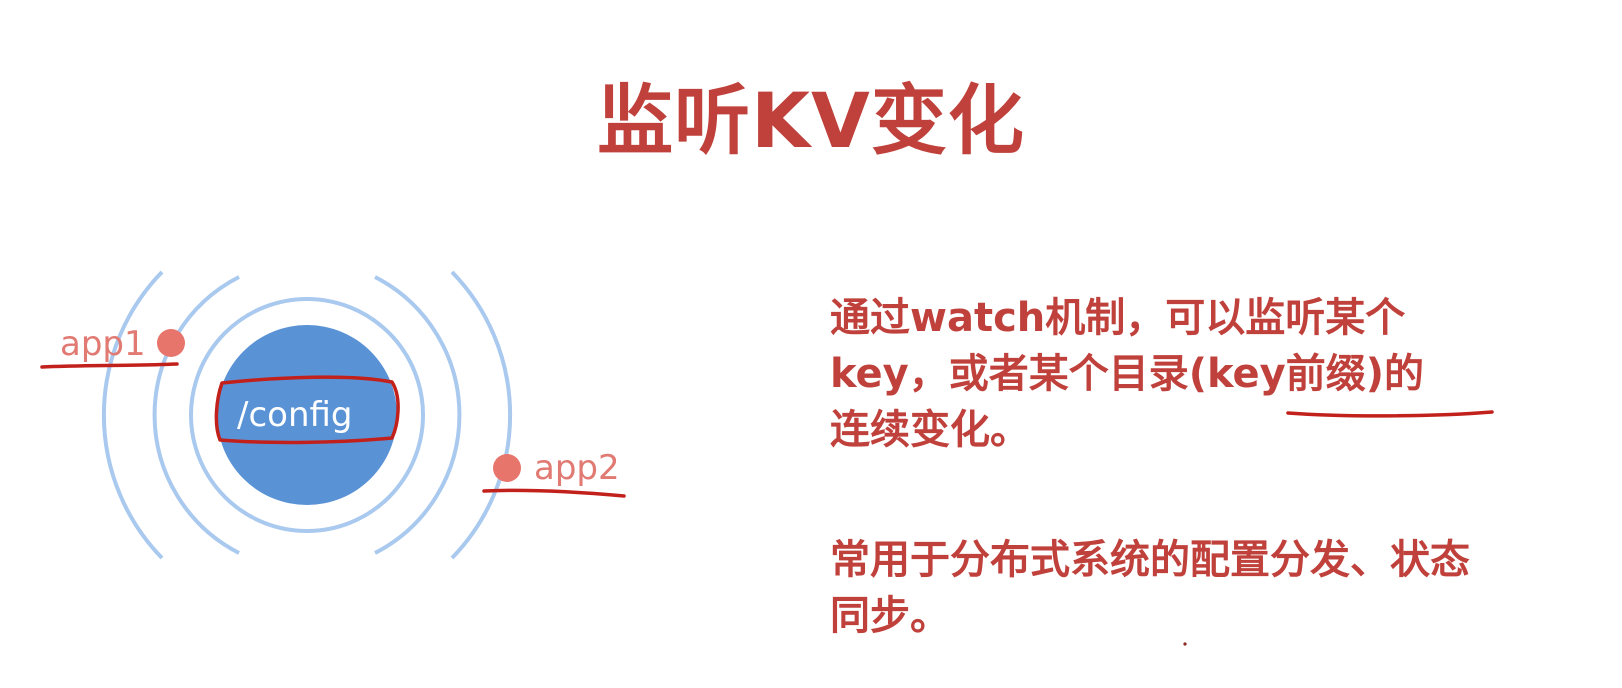 The image size is (1622, 688). I want to click on description-line-2: key，或者某个目录(key前缀)的, so click(1127, 374).